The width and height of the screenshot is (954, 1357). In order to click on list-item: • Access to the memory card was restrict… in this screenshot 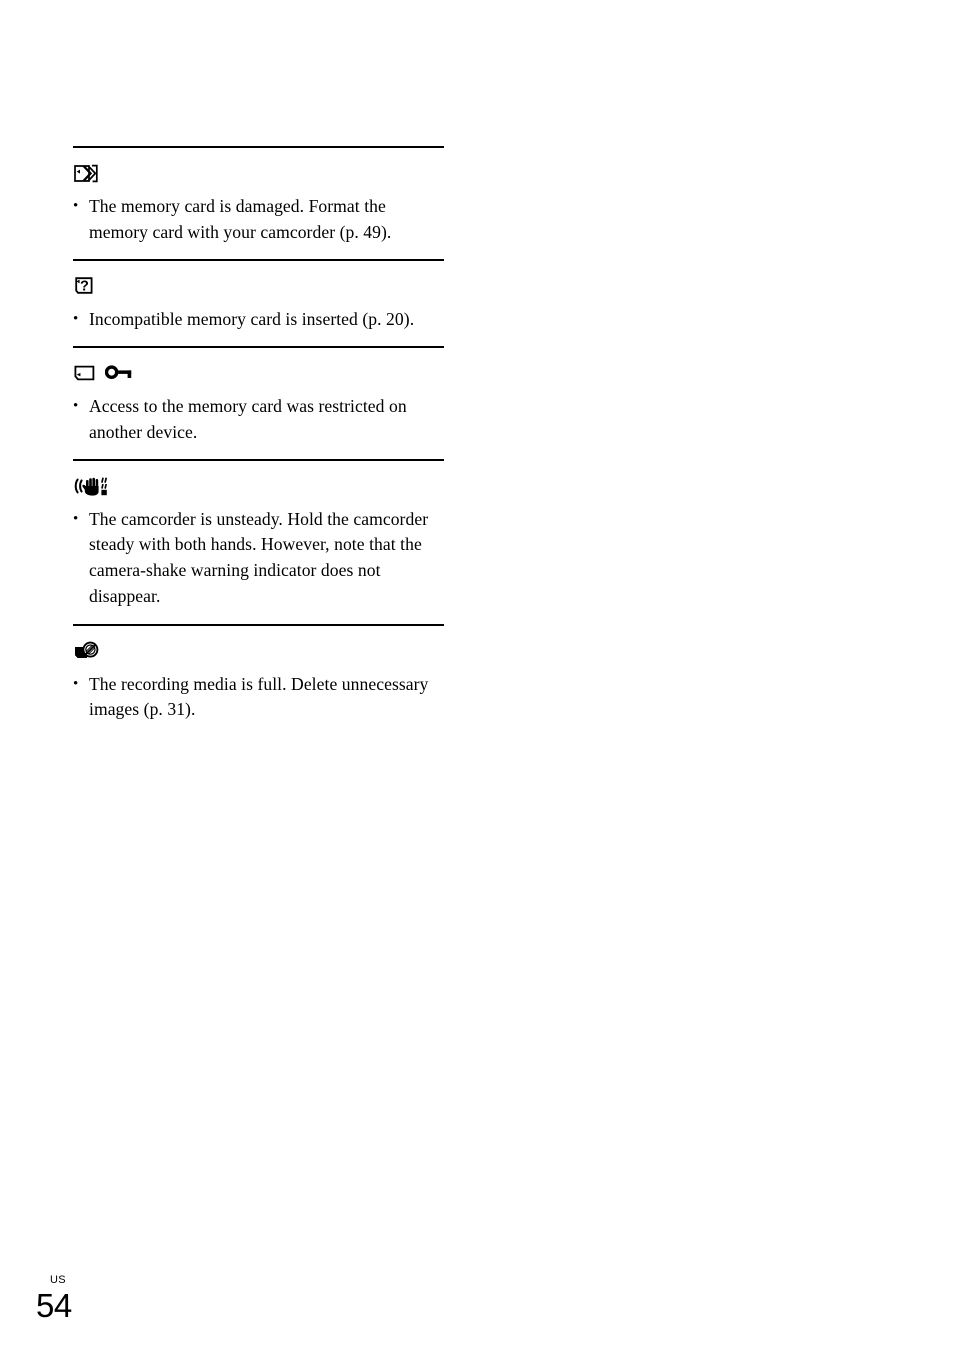, I will do `click(258, 424)`.